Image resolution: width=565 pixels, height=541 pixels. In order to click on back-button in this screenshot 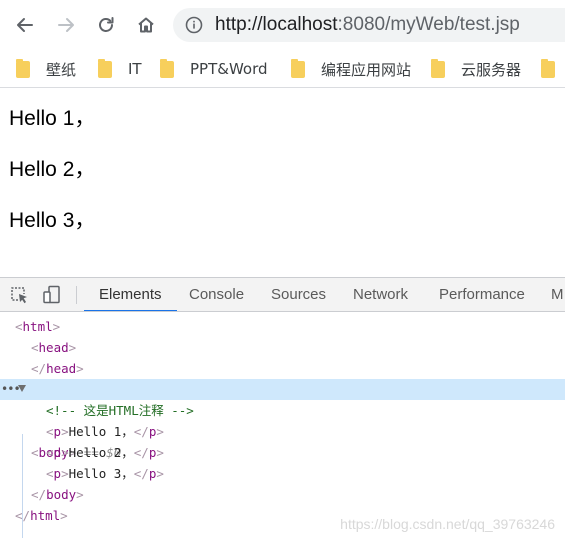, I will do `click(25, 25)`.